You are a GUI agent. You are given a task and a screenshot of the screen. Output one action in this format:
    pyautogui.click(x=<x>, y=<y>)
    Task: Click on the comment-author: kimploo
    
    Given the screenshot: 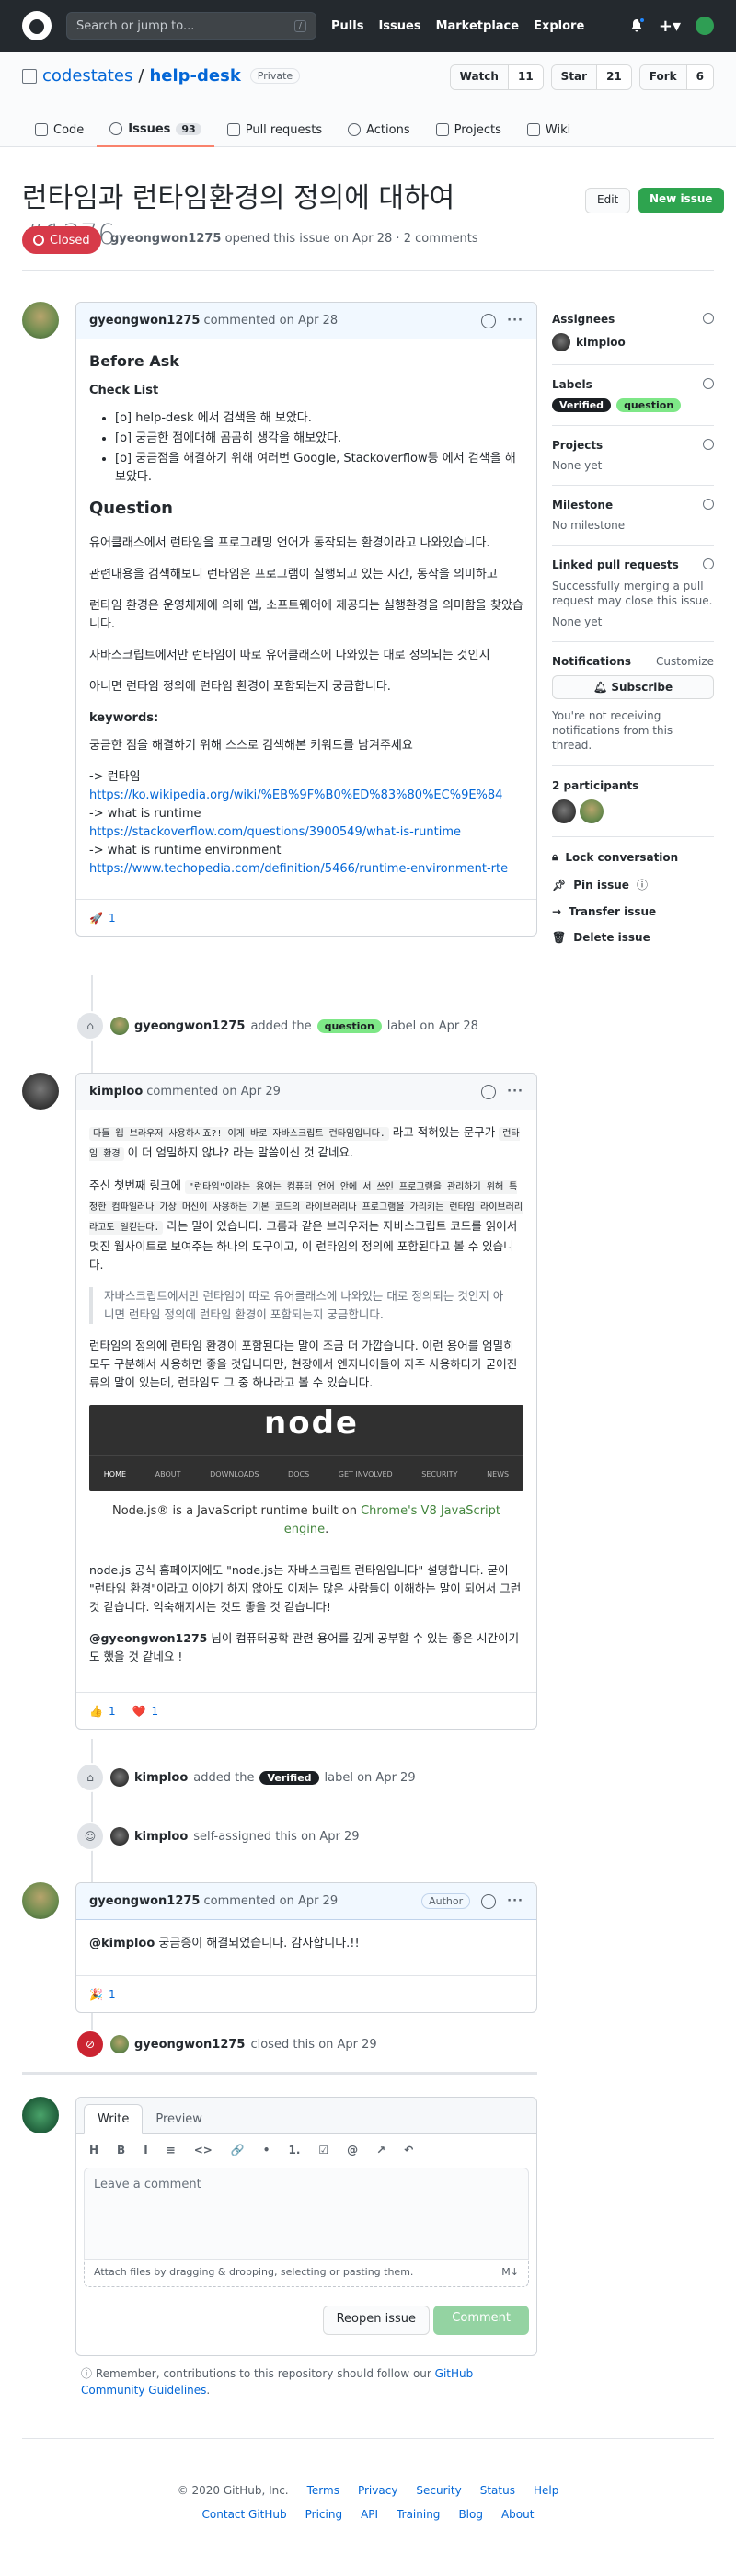 What is the action you would take?
    pyautogui.click(x=116, y=1091)
    